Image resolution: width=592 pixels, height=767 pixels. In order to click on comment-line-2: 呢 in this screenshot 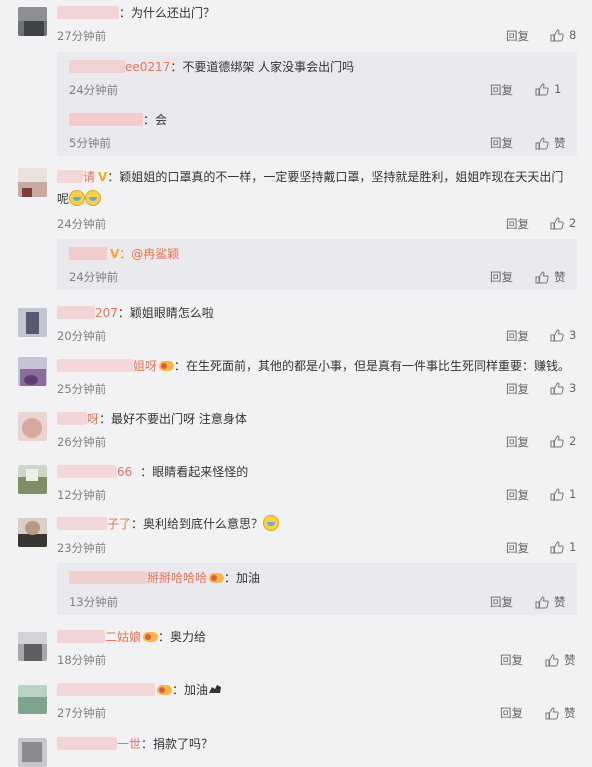, I will do `click(79, 199)`.